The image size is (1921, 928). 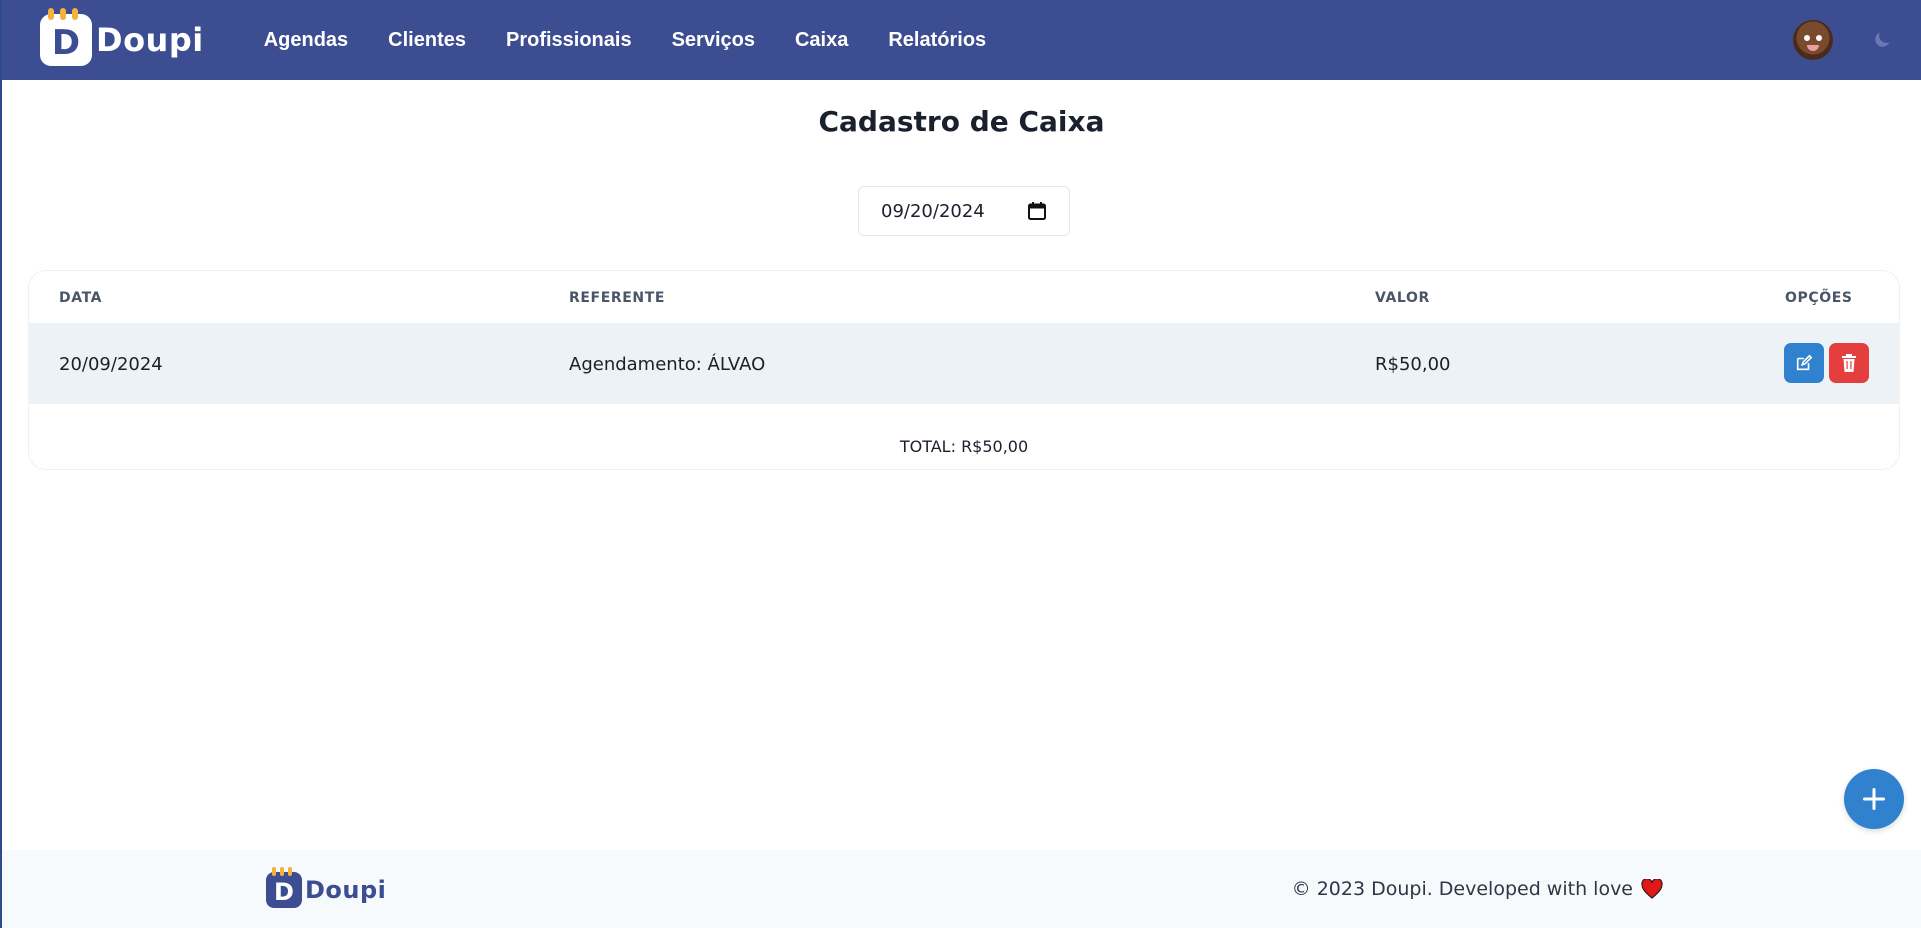 I want to click on footer-brand-name: Doupi, so click(x=346, y=890).